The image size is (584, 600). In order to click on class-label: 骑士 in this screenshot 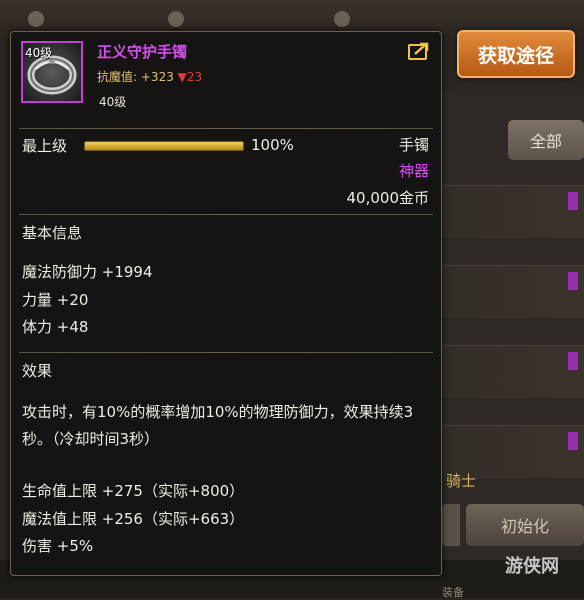, I will do `click(461, 481)`.